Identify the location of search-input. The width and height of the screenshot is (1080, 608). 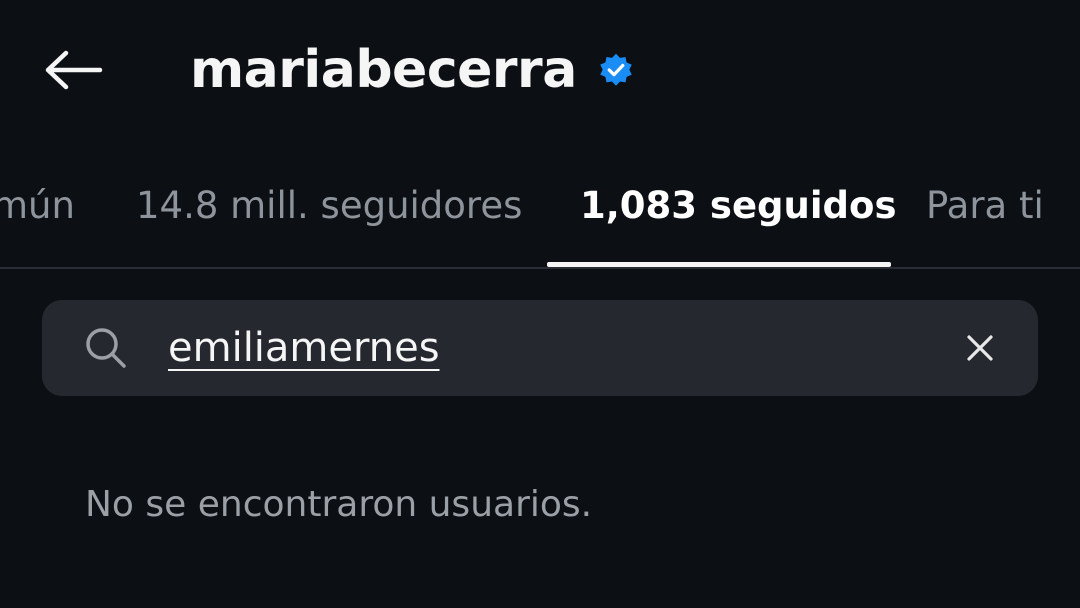
(528, 348).